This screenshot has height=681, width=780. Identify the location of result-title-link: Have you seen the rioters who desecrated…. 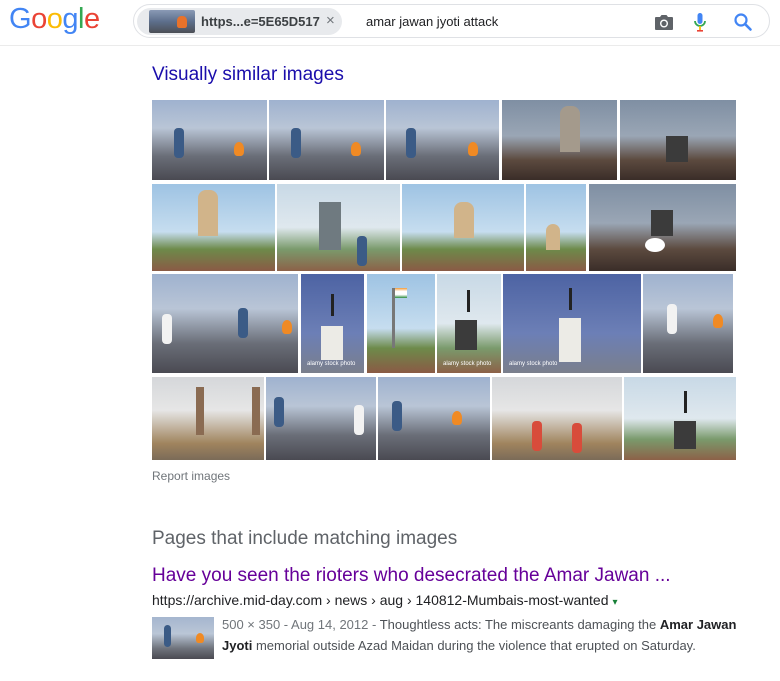
(411, 576).